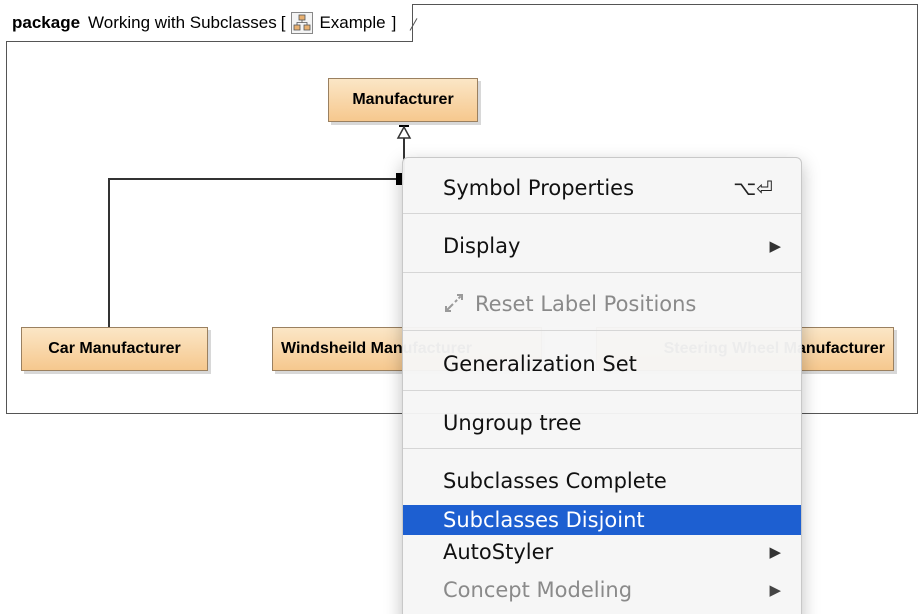 This screenshot has width=920, height=614. Describe the element at coordinates (114, 349) in the screenshot. I see `class-car-manufacturer: Car Manufacturer` at that location.